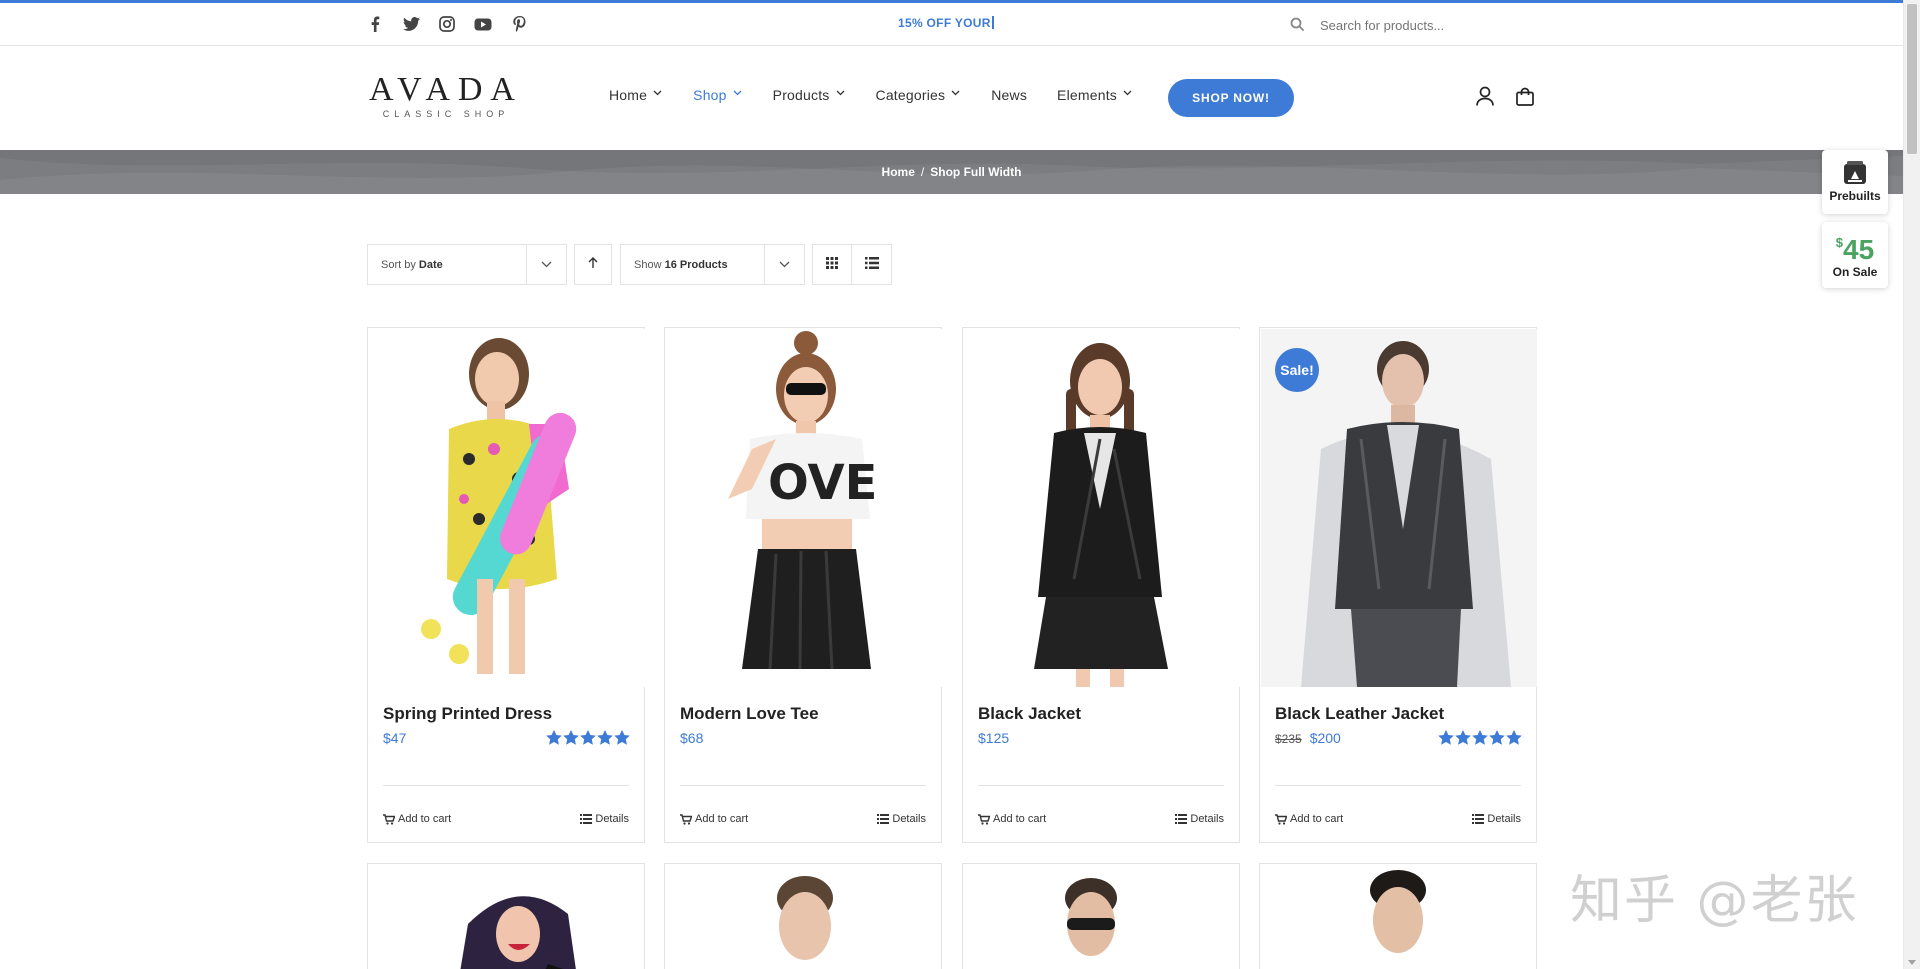 This screenshot has width=1920, height=969. What do you see at coordinates (519, 24) in the screenshot?
I see `pinterest-icon` at bounding box center [519, 24].